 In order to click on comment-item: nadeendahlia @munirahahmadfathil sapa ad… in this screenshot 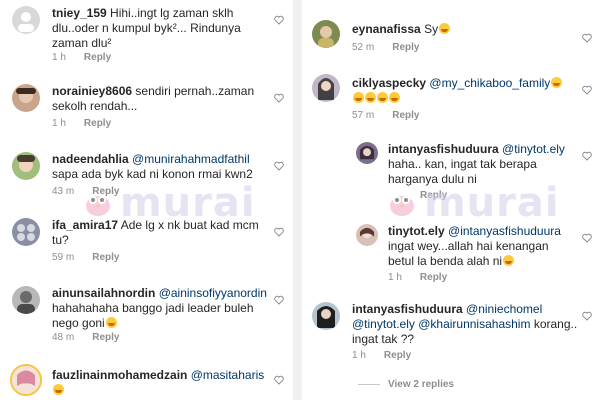, I will do `click(149, 177)`.